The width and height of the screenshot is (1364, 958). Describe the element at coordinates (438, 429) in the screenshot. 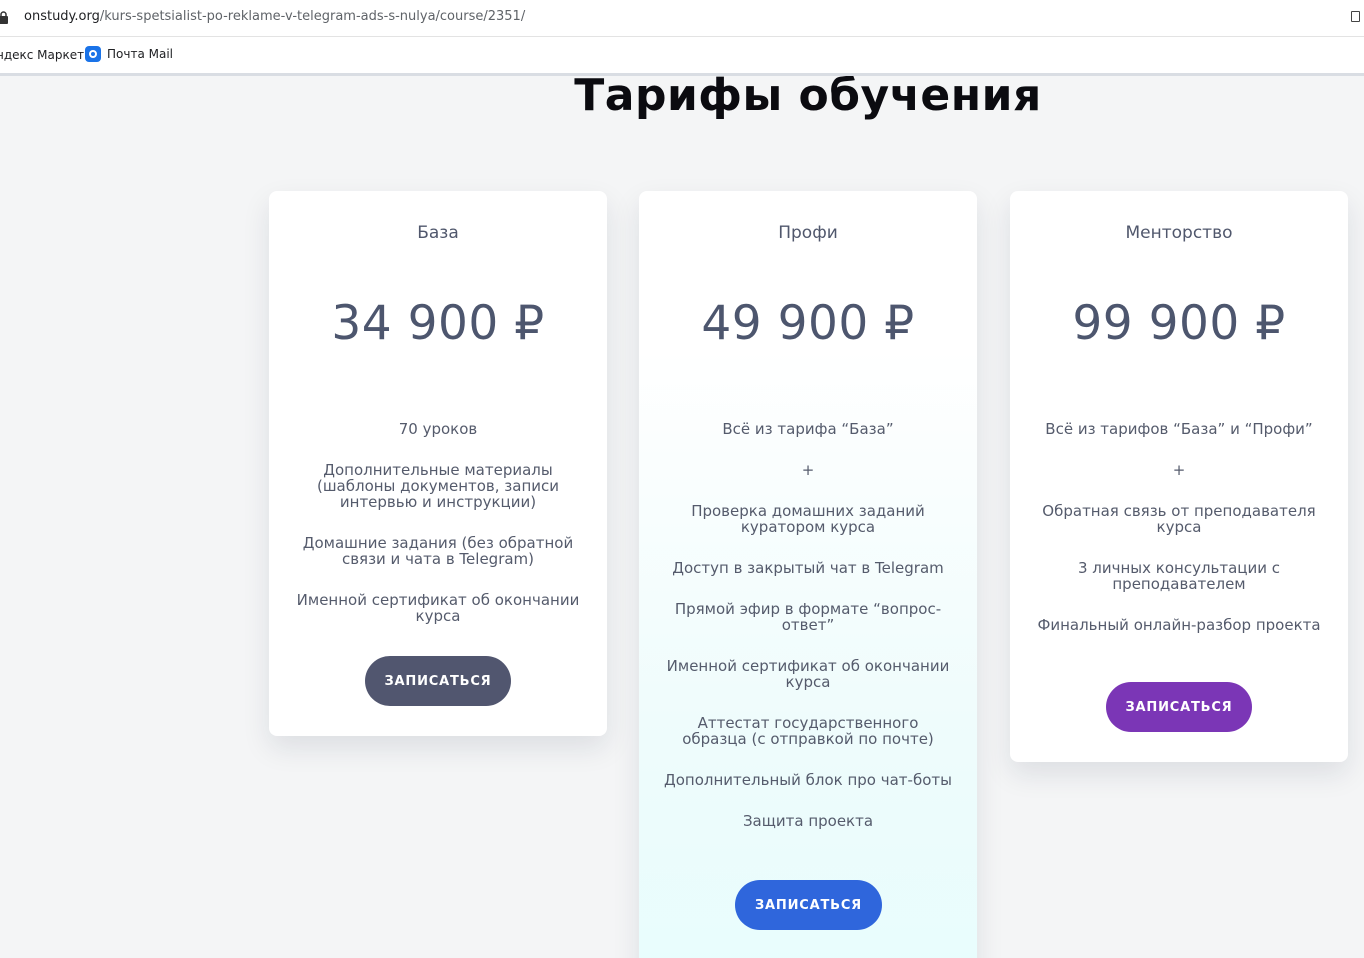

I see `plan-feature: 70 уроков` at that location.